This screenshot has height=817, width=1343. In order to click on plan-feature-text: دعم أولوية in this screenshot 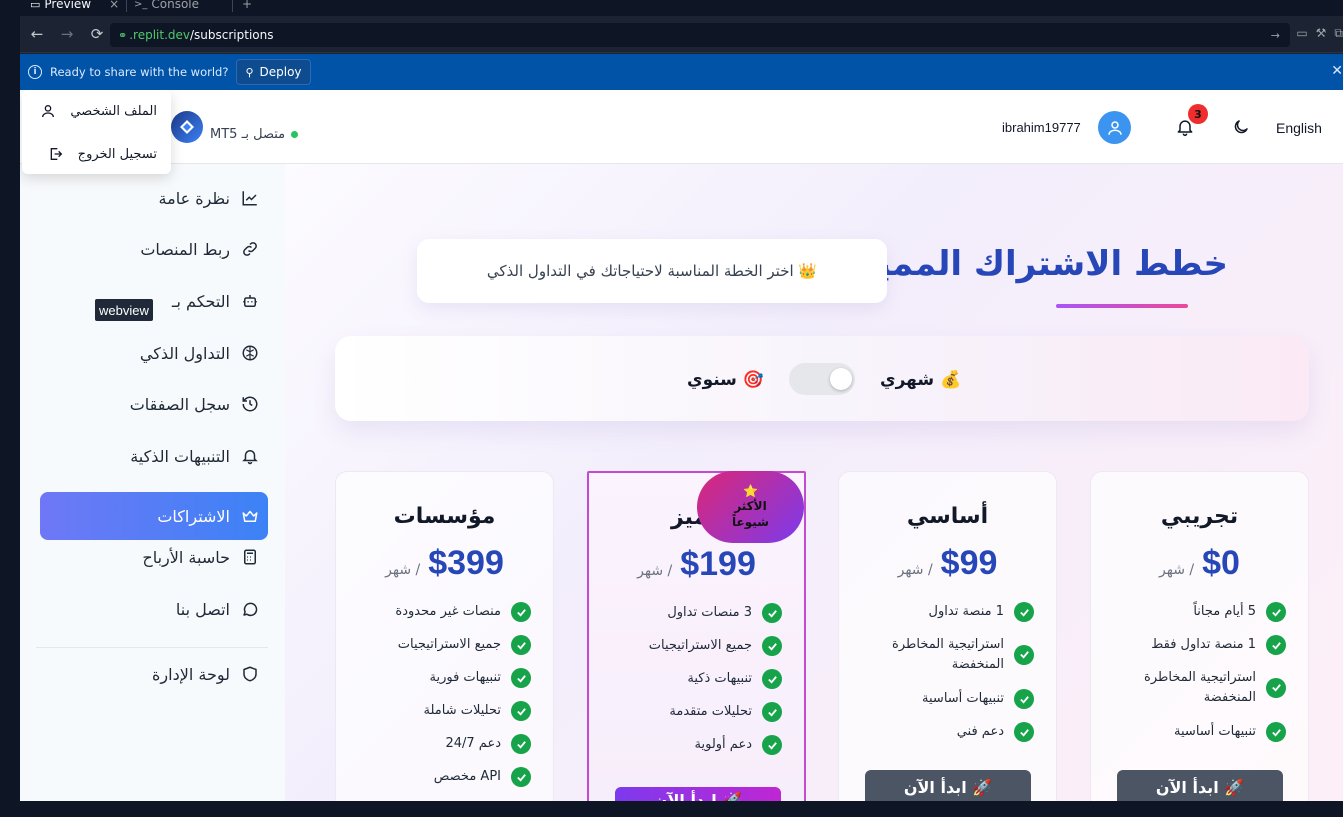, I will do `click(723, 745)`.